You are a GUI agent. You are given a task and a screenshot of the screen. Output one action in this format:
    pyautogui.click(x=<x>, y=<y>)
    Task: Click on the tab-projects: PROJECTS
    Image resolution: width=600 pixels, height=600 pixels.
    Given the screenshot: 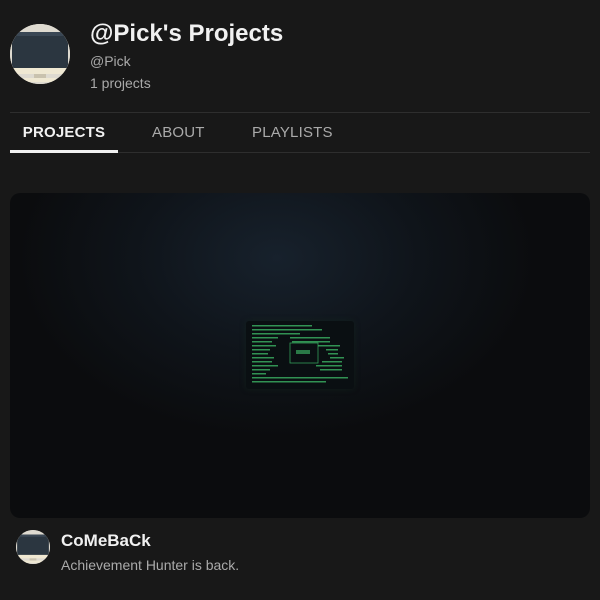 What is the action you would take?
    pyautogui.click(x=64, y=133)
    